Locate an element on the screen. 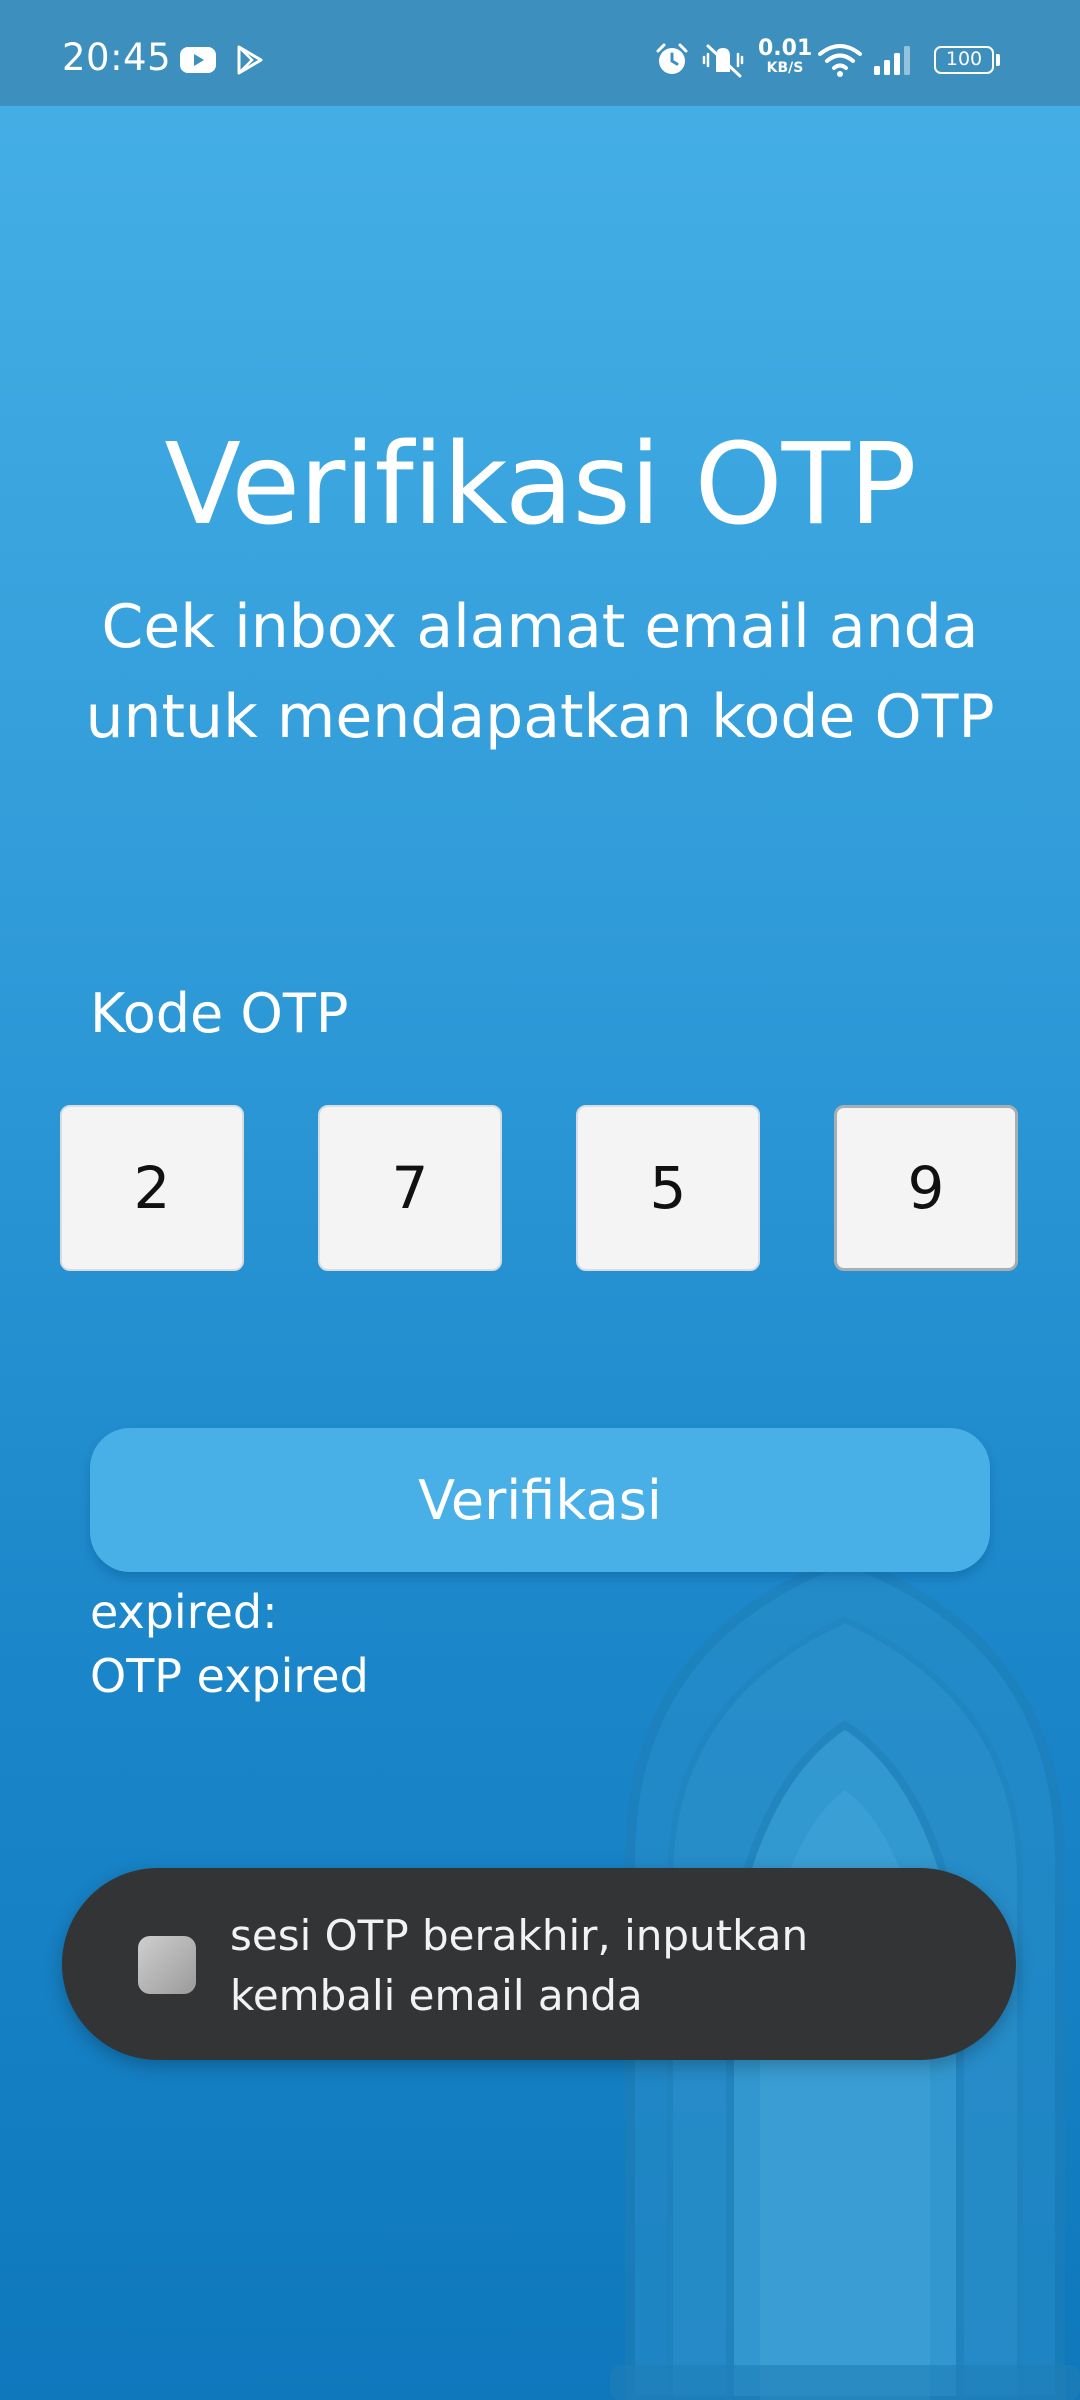 Image resolution: width=1080 pixels, height=2400 pixels. network-speed-value: 0.01 is located at coordinates (785, 48).